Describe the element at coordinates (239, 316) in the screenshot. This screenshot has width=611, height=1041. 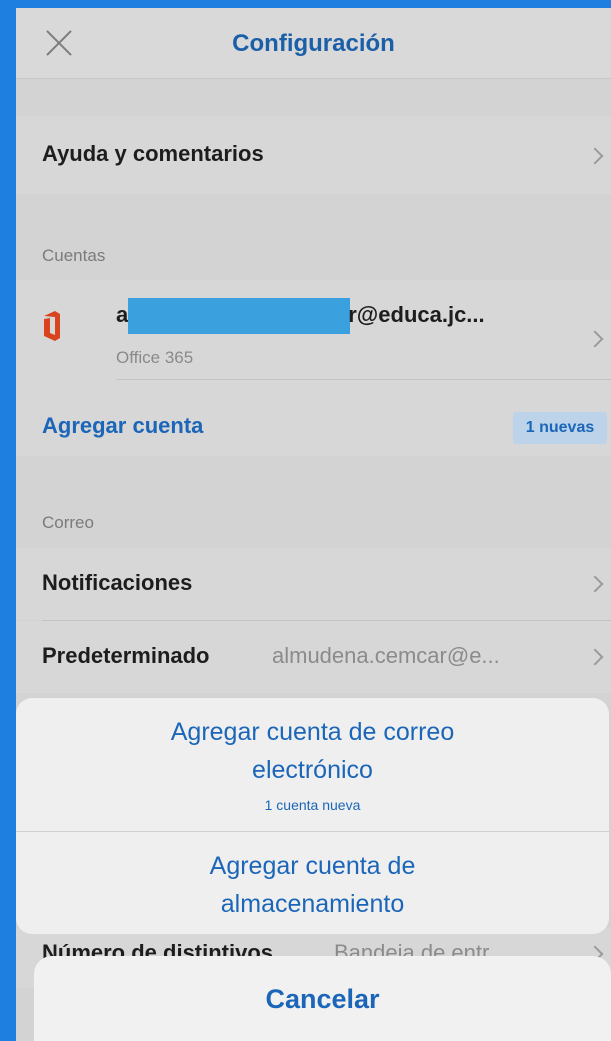
I see `redacted-email-block` at that location.